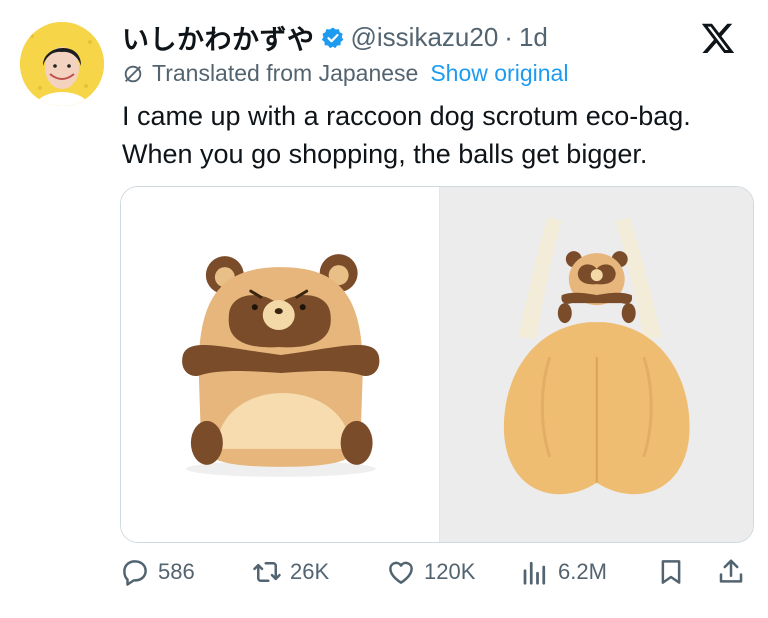 This screenshot has height=618, width=768. I want to click on x-logo-icon, so click(718, 38).